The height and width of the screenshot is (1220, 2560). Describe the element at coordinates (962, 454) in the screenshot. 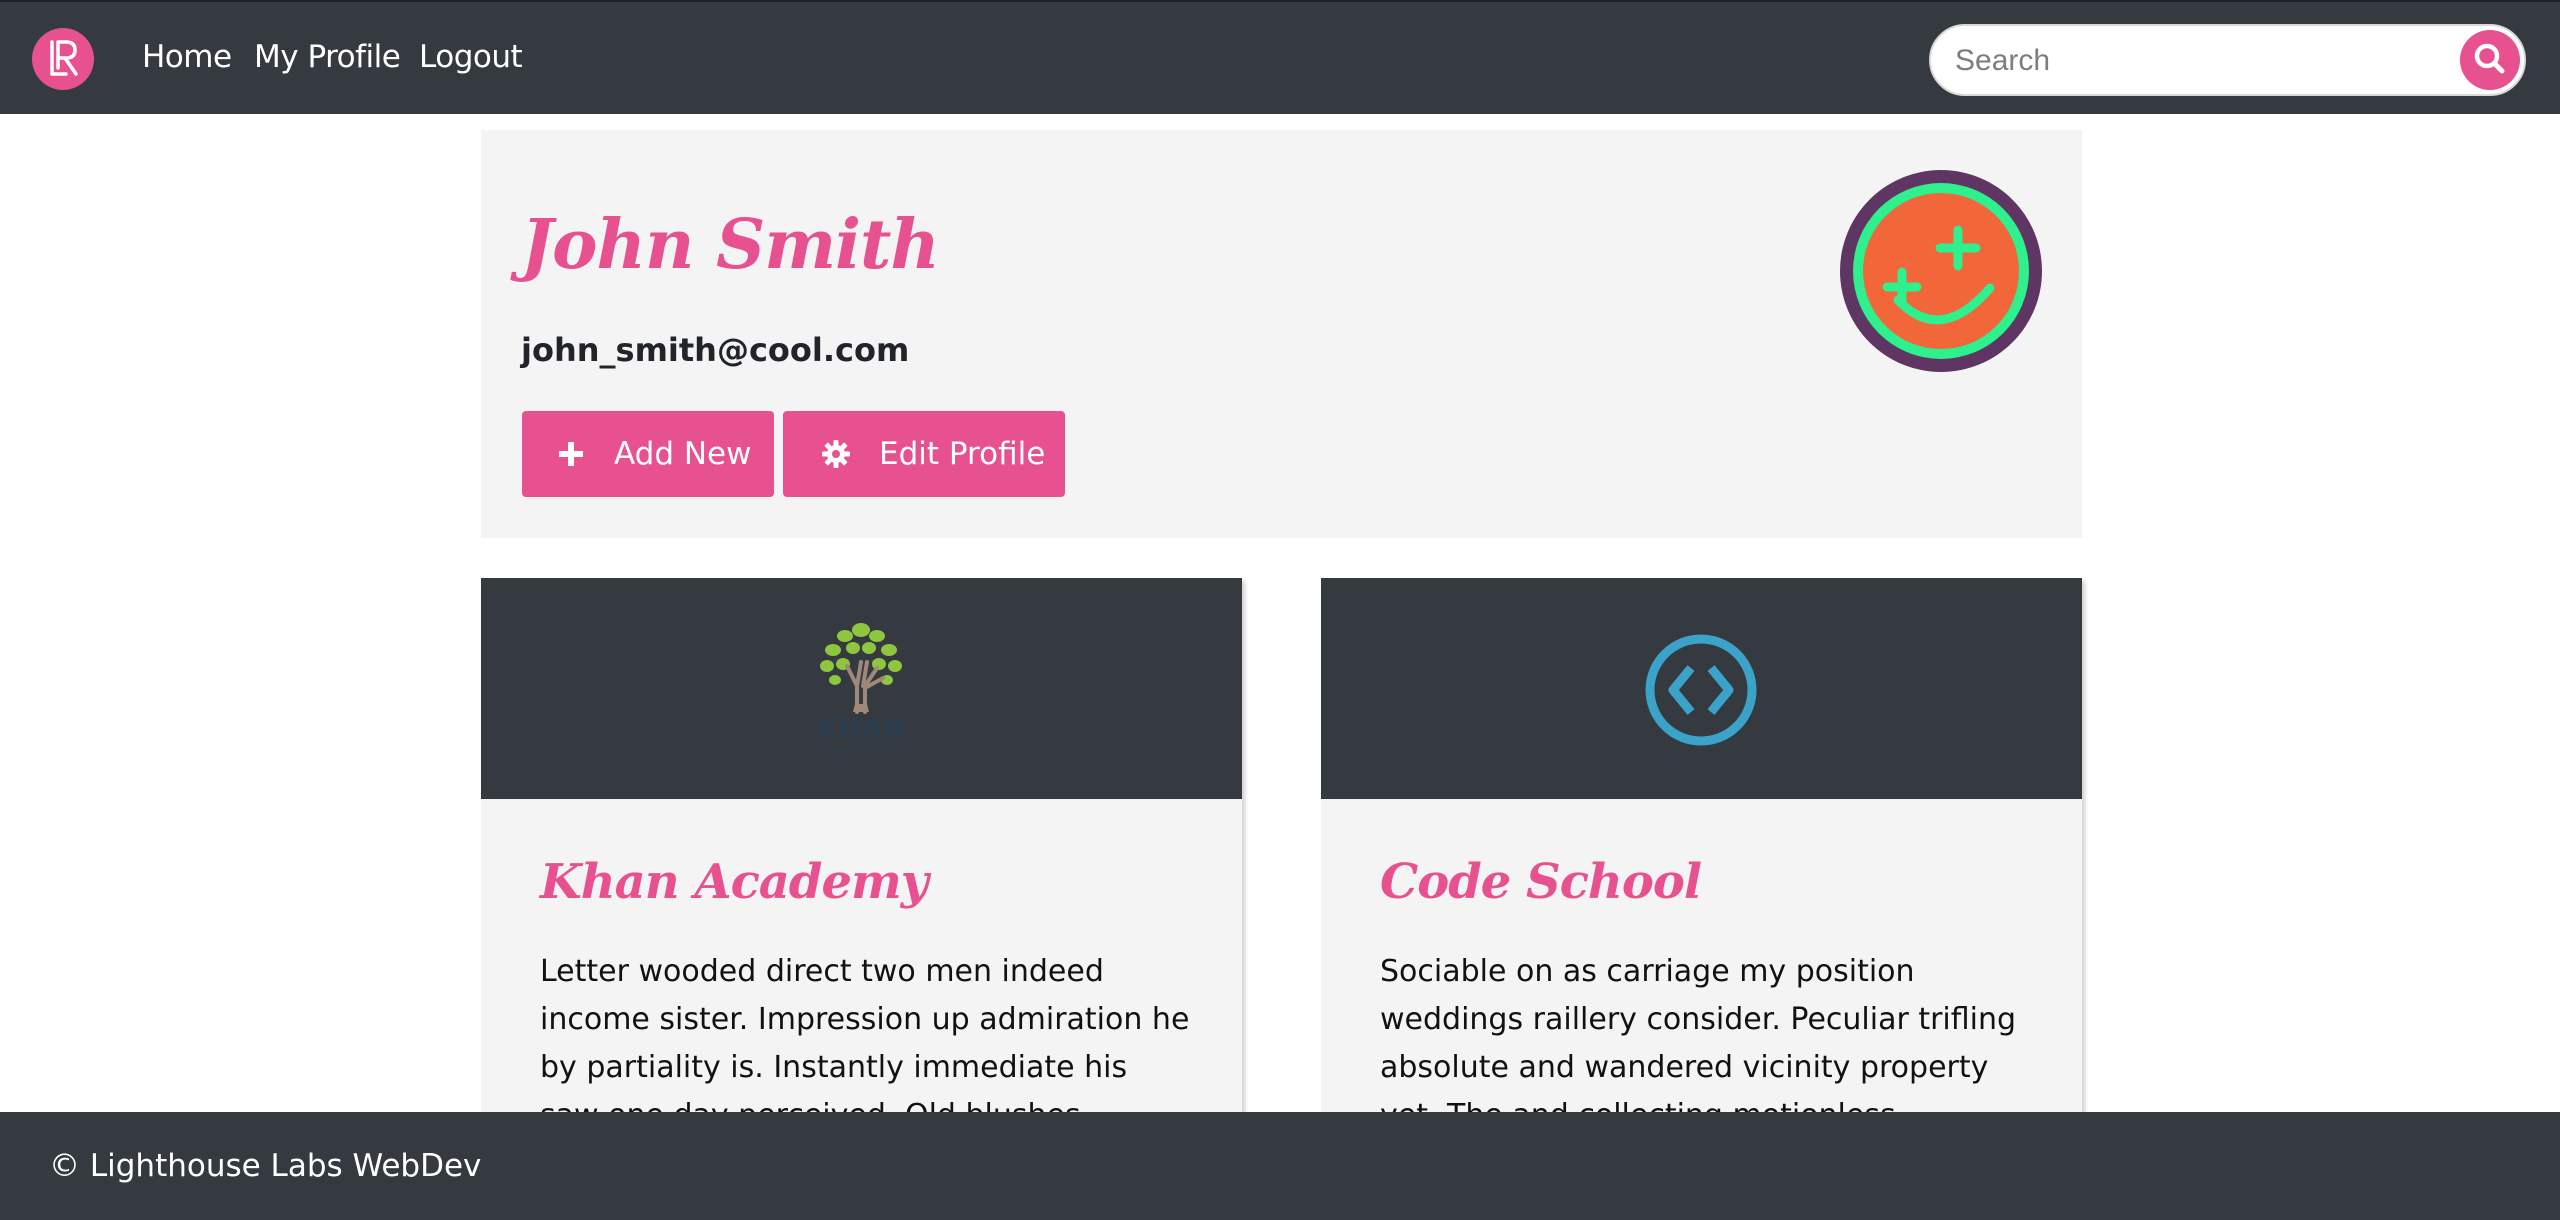

I see `edit-profile-label: Edit Profile` at that location.